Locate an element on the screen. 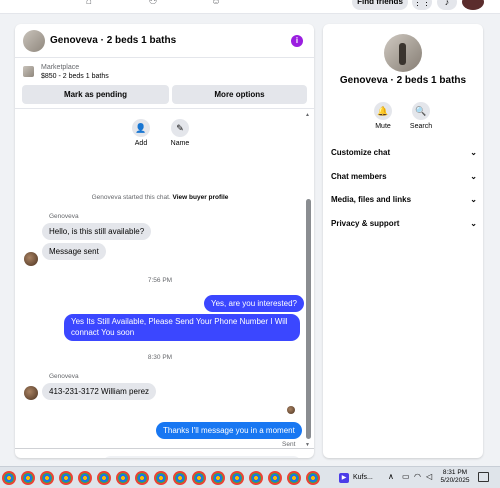 The image size is (500, 488). media-files-row: Media, files and links ⌄ is located at coordinates (404, 200).